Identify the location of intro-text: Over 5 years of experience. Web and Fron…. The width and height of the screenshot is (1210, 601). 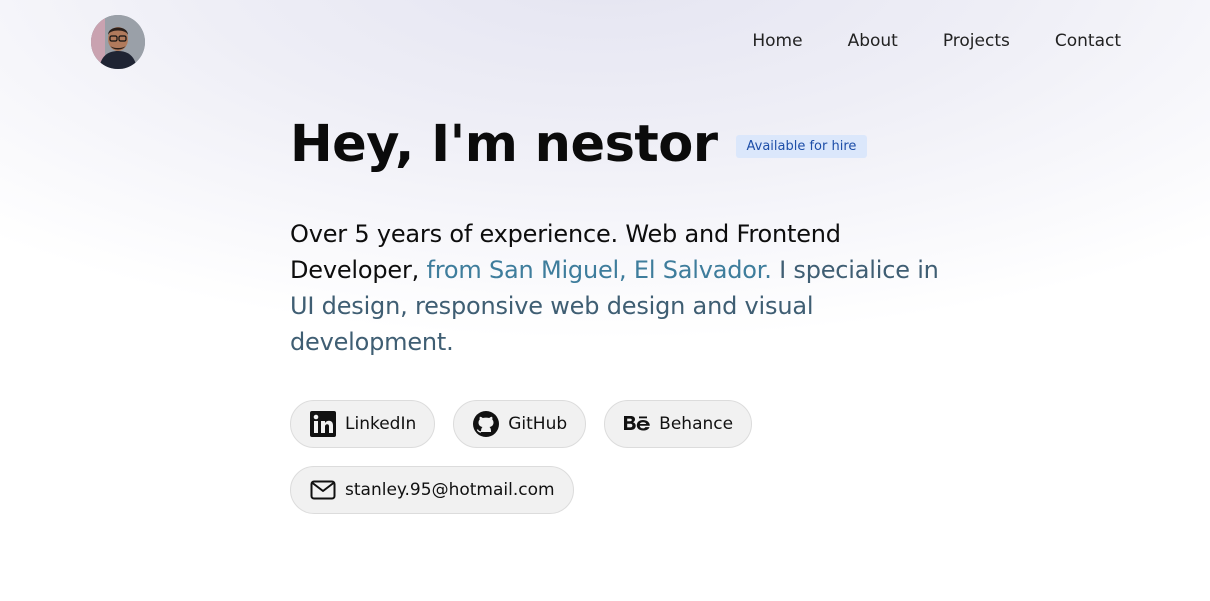
(620, 288).